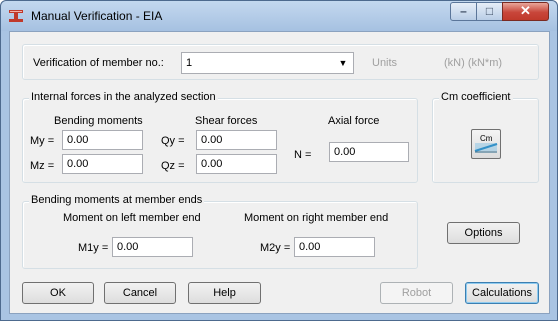 This screenshot has width=558, height=321. Describe the element at coordinates (117, 200) in the screenshot. I see `member-ends-title: Bending moments at member ends` at that location.